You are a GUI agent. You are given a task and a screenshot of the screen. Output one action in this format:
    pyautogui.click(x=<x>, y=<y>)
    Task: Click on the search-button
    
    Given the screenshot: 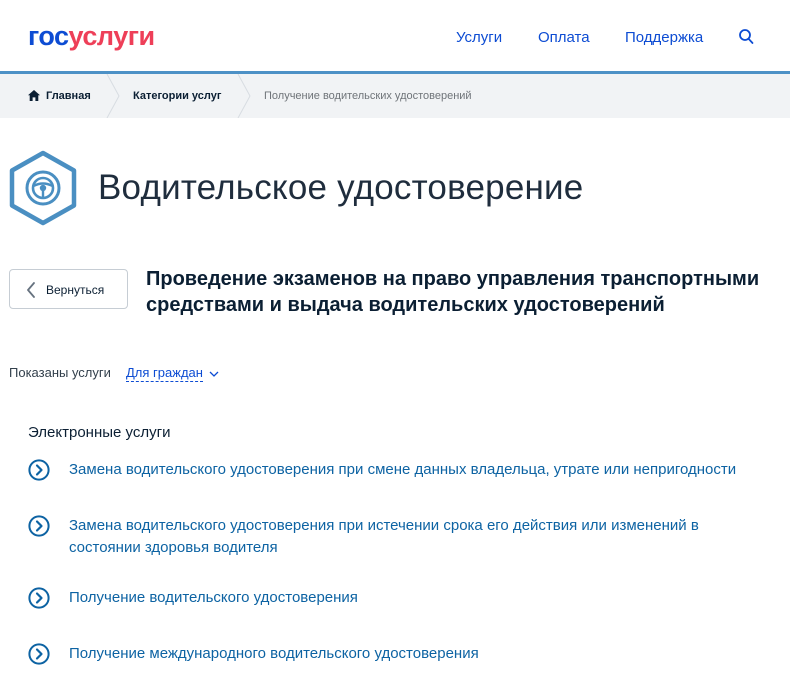 What is the action you would take?
    pyautogui.click(x=747, y=37)
    